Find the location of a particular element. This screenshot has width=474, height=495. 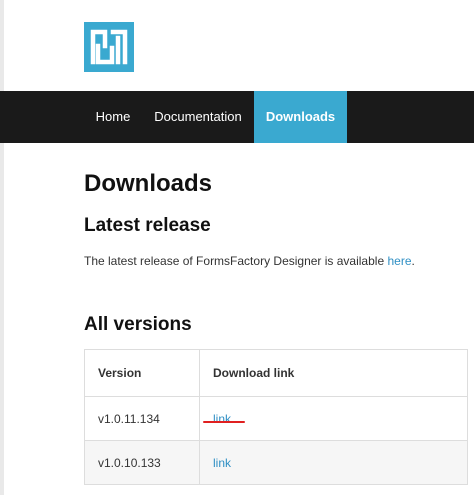

table-row: v1.0.10.133 link is located at coordinates (276, 462).